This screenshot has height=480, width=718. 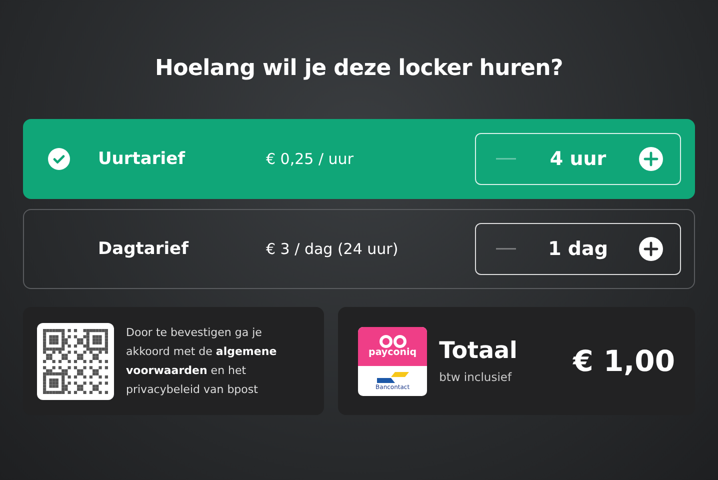 What do you see at coordinates (333, 249) in the screenshot?
I see `rate-price: € 3 / dag (24 uur)` at bounding box center [333, 249].